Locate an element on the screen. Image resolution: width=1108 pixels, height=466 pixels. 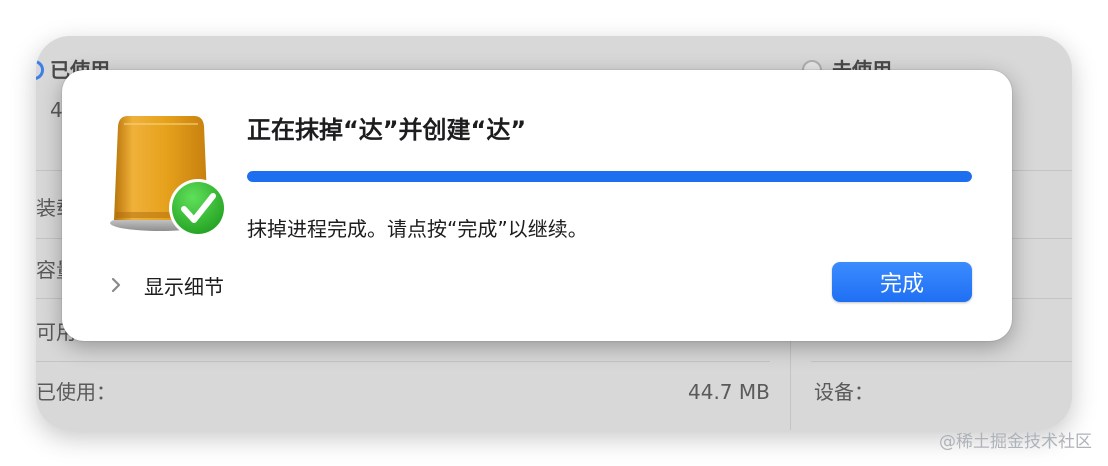
status-message: 抹掉进程完成。请点按“完成”以继续。 is located at coordinates (417, 229).